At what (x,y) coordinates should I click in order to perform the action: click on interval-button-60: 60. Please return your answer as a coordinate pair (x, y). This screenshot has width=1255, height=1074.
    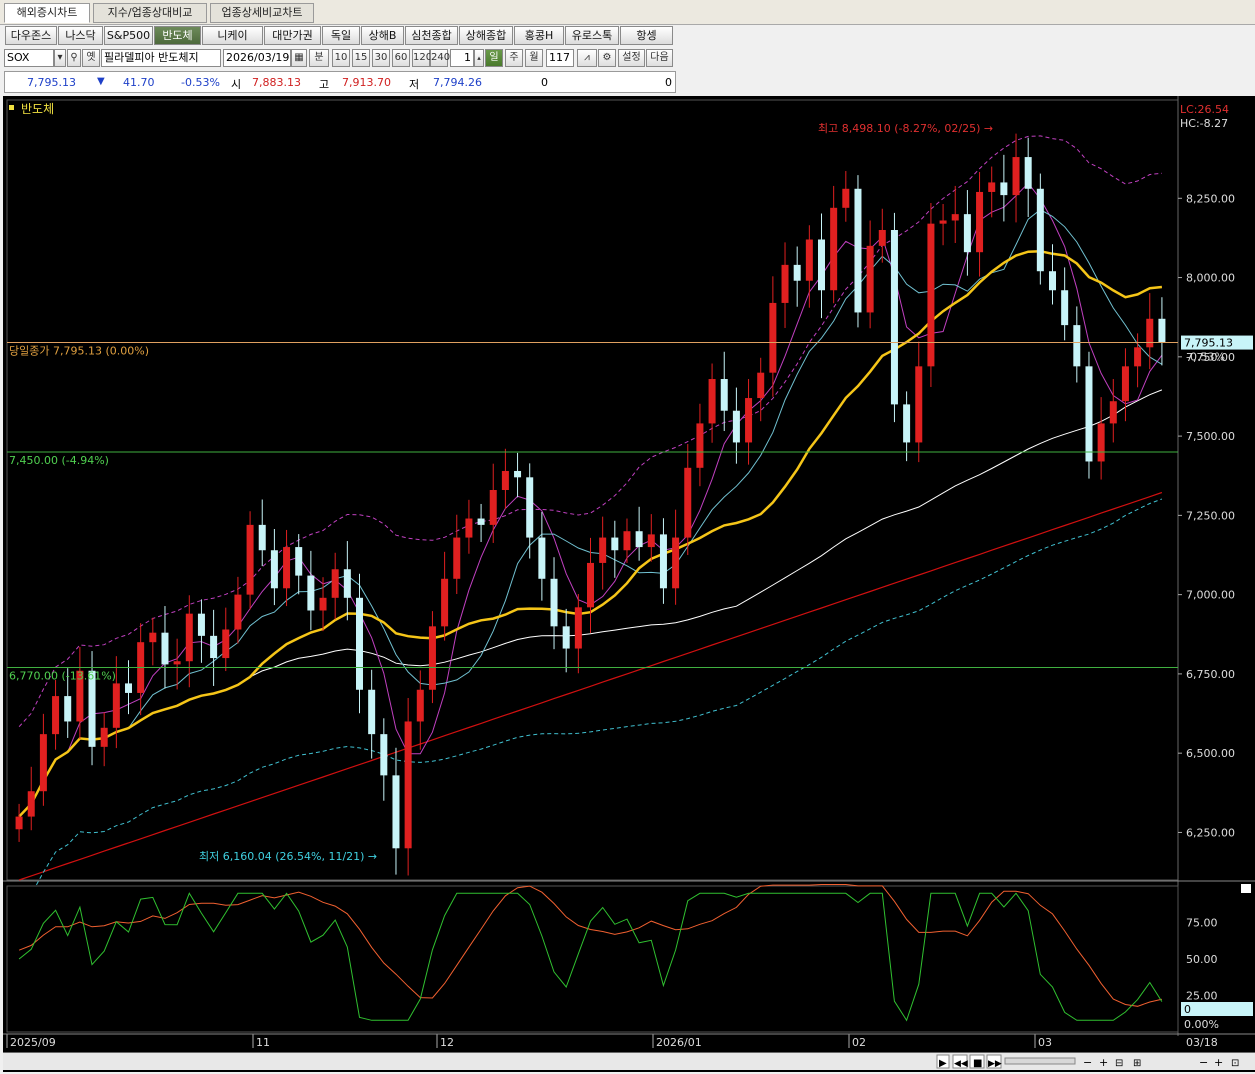
    Looking at the image, I should click on (401, 58).